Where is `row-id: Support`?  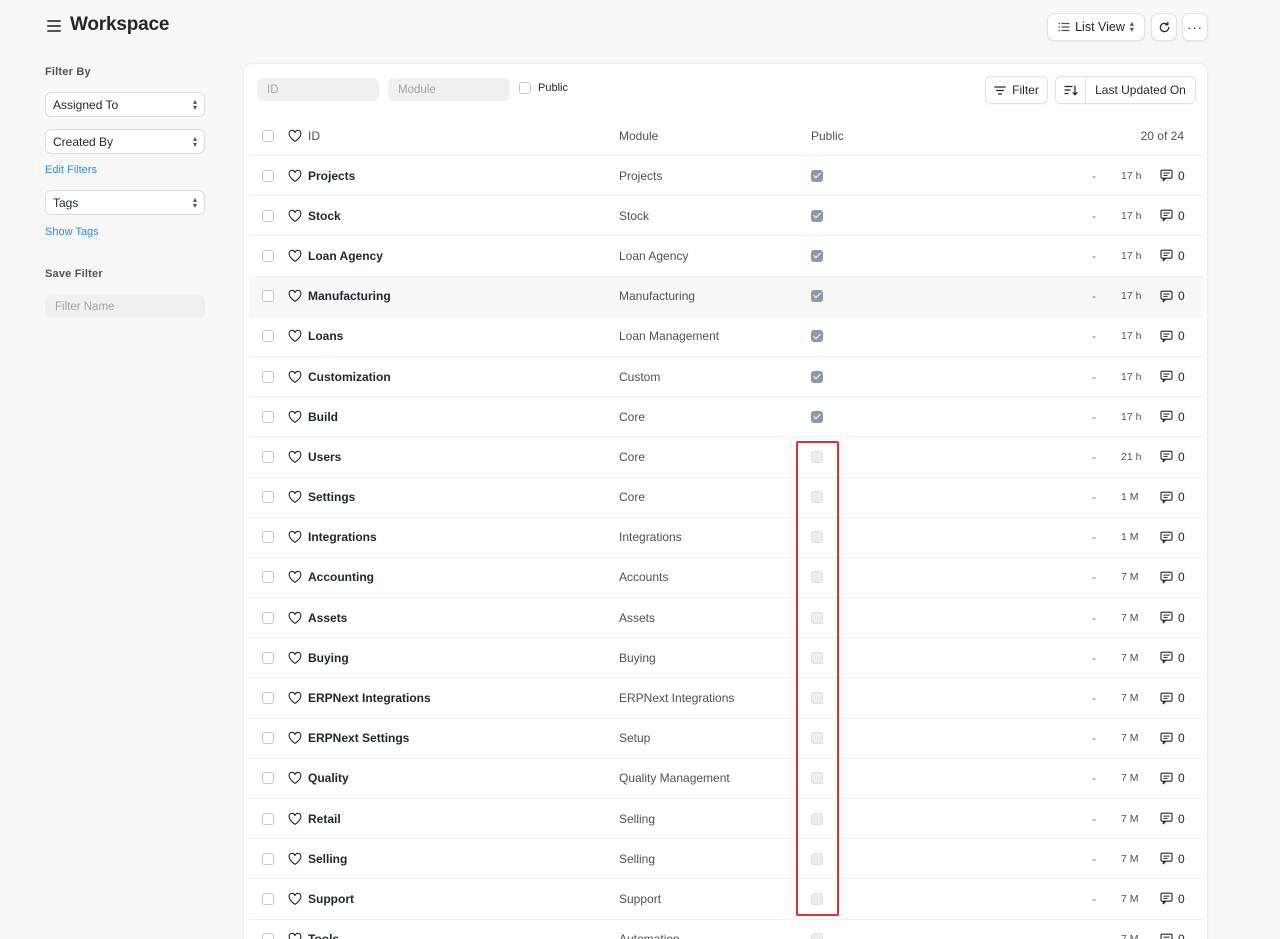 row-id: Support is located at coordinates (331, 899).